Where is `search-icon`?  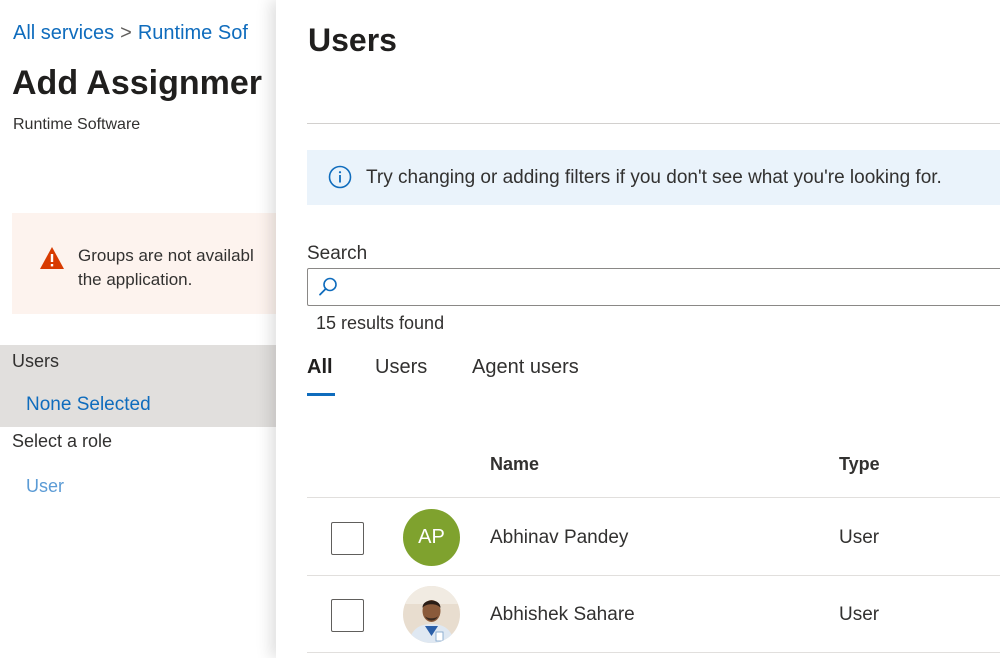
search-icon is located at coordinates (328, 286).